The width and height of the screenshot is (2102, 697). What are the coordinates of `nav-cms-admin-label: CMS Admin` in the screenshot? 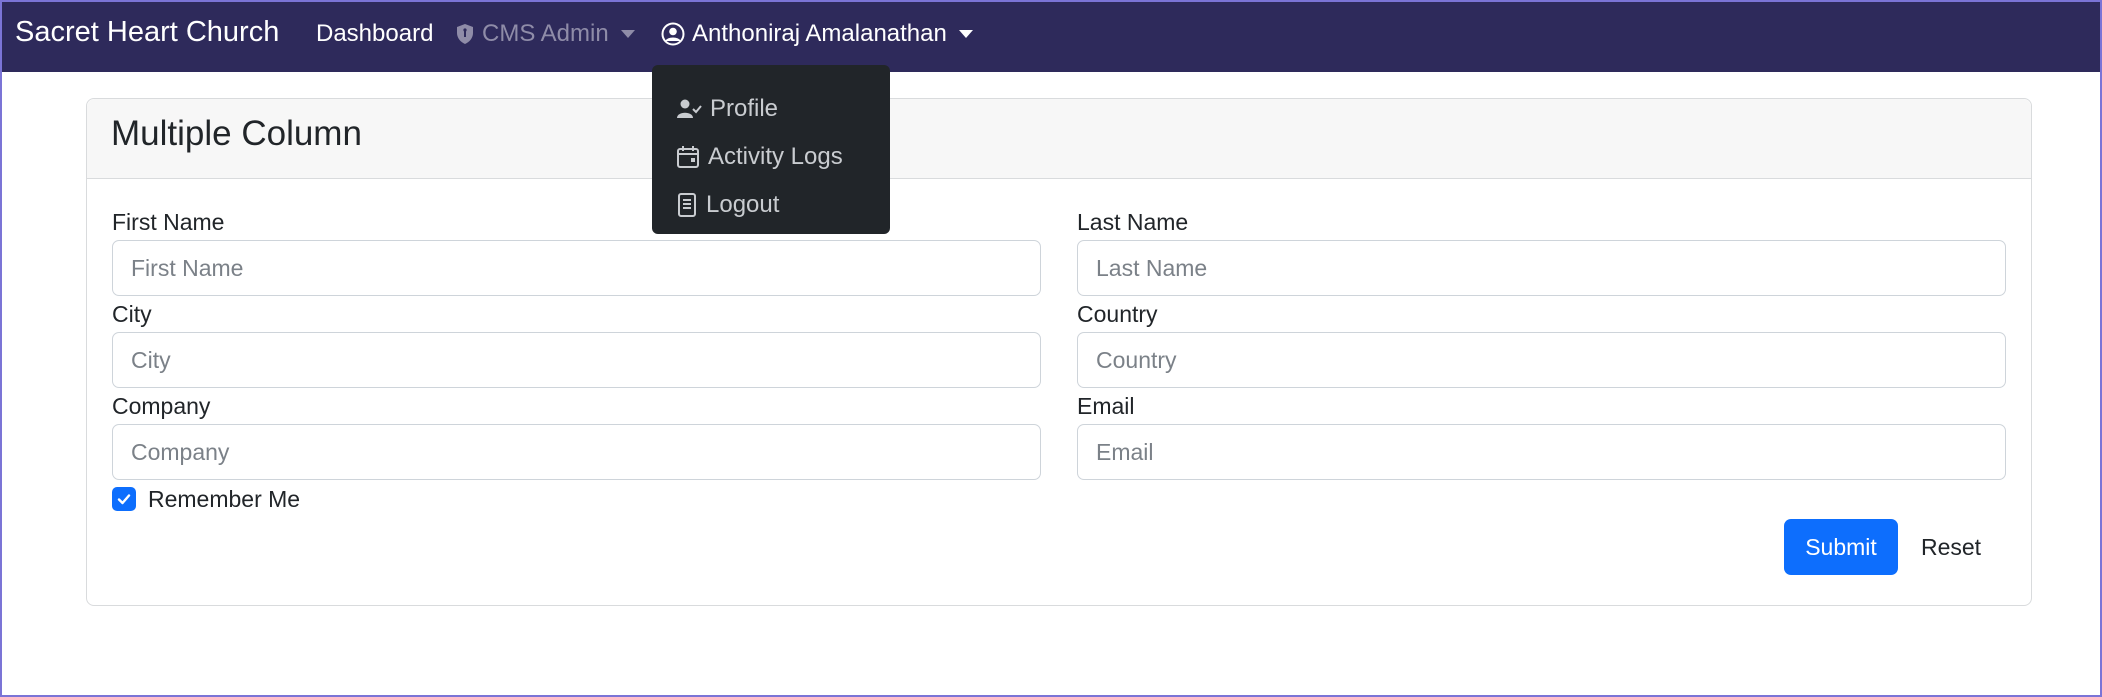 It's located at (545, 33).